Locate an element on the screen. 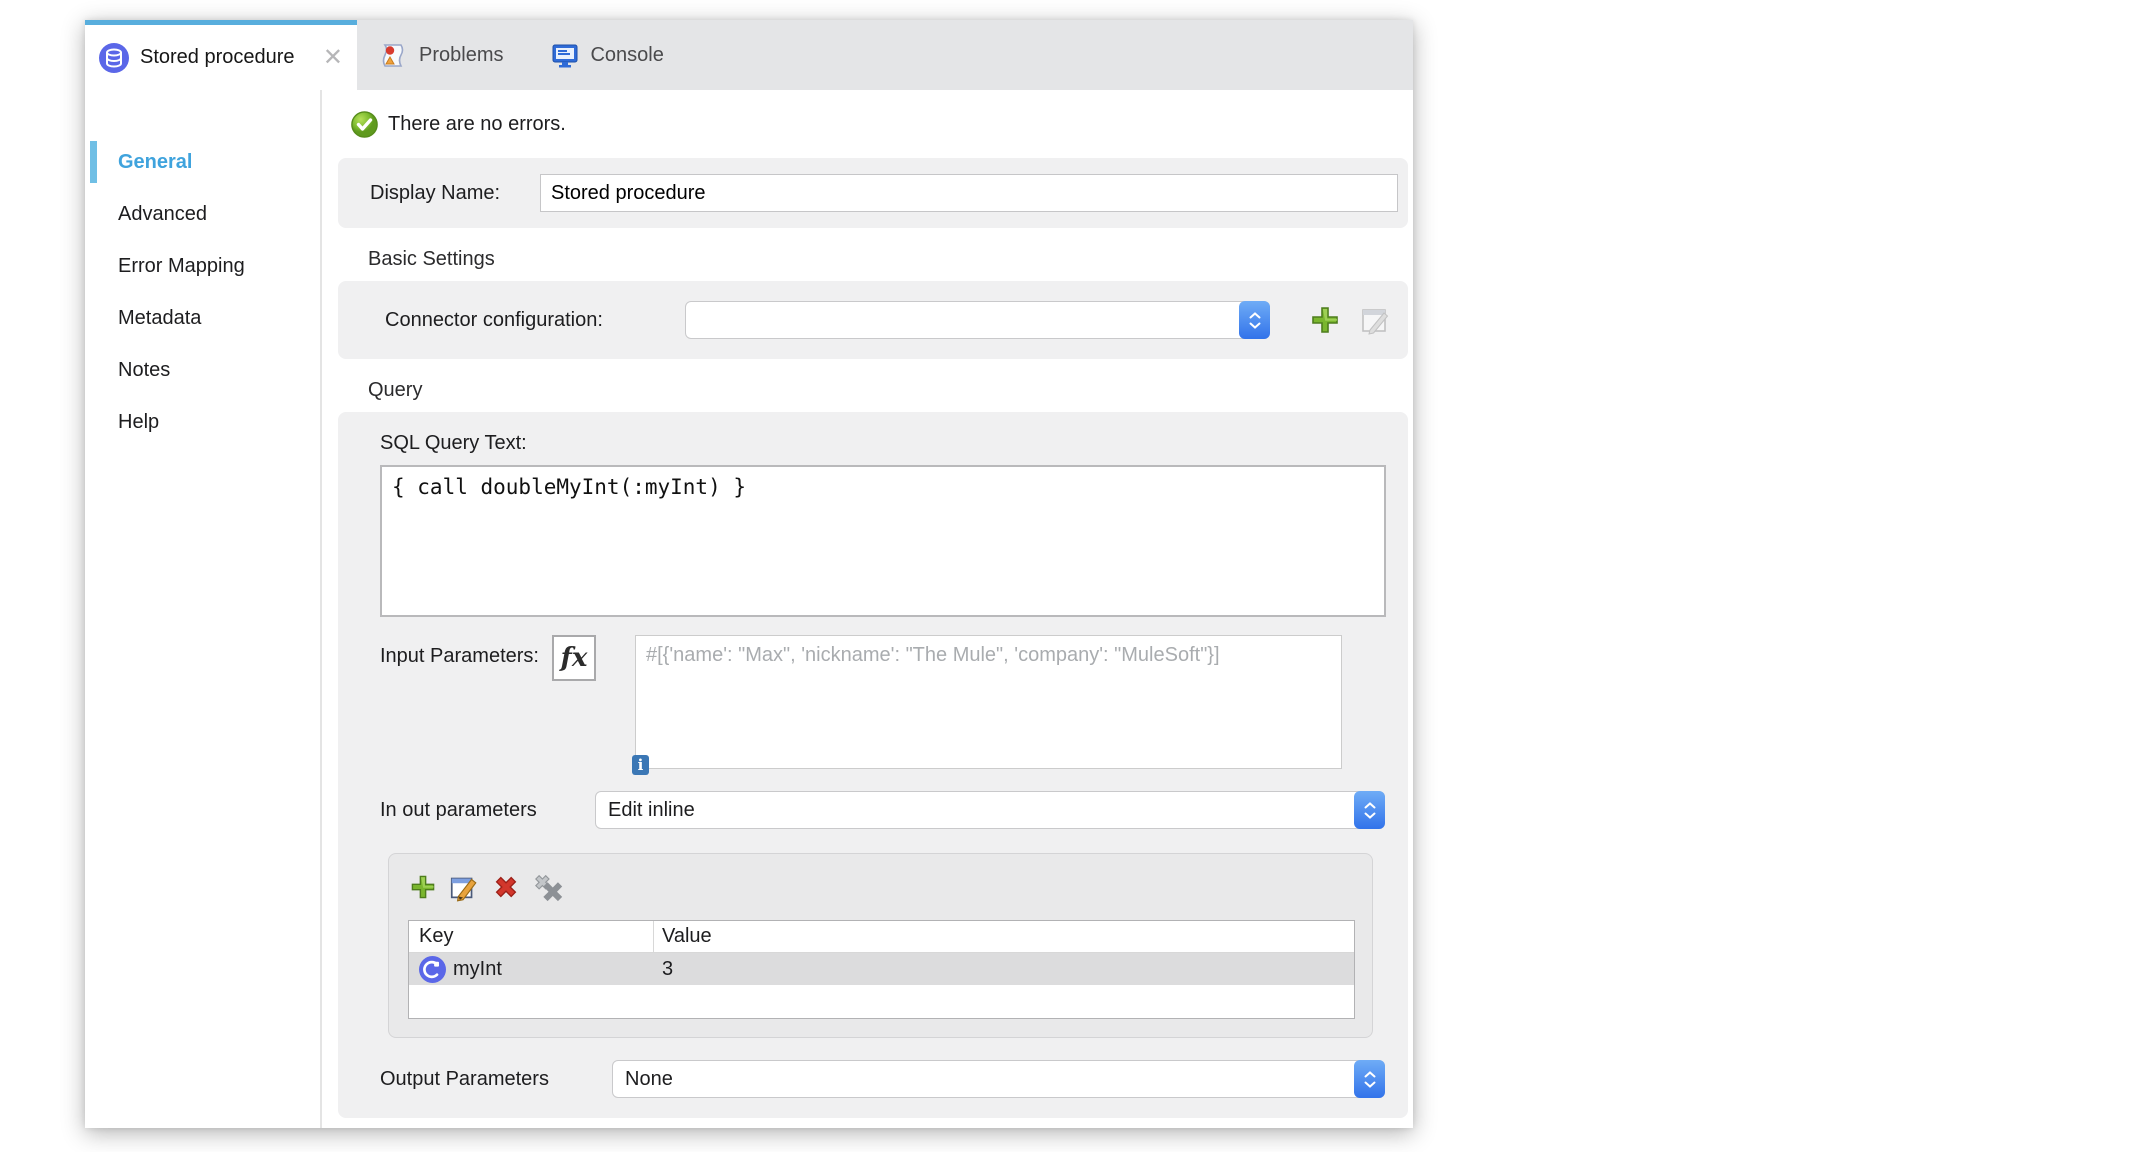  tab-stored-procedure: Stored procedure ✕ is located at coordinates (221, 55).